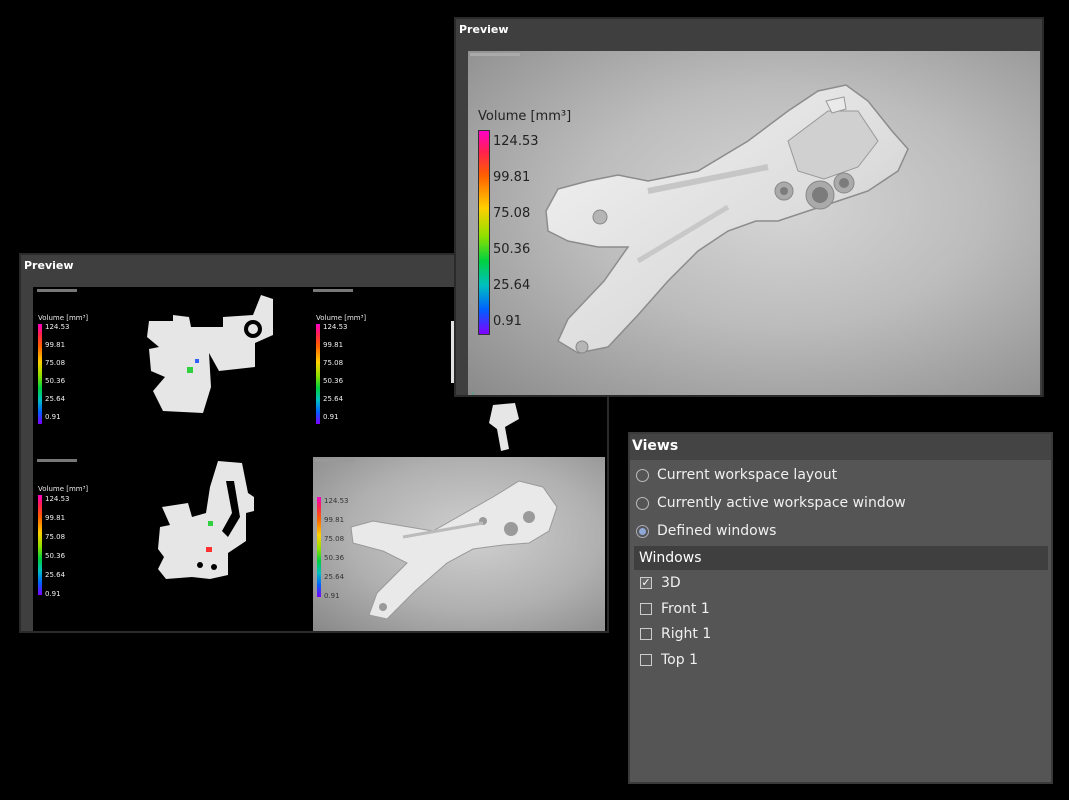 This screenshot has height=800, width=1069. I want to click on radio-selected-icon, so click(642, 531).